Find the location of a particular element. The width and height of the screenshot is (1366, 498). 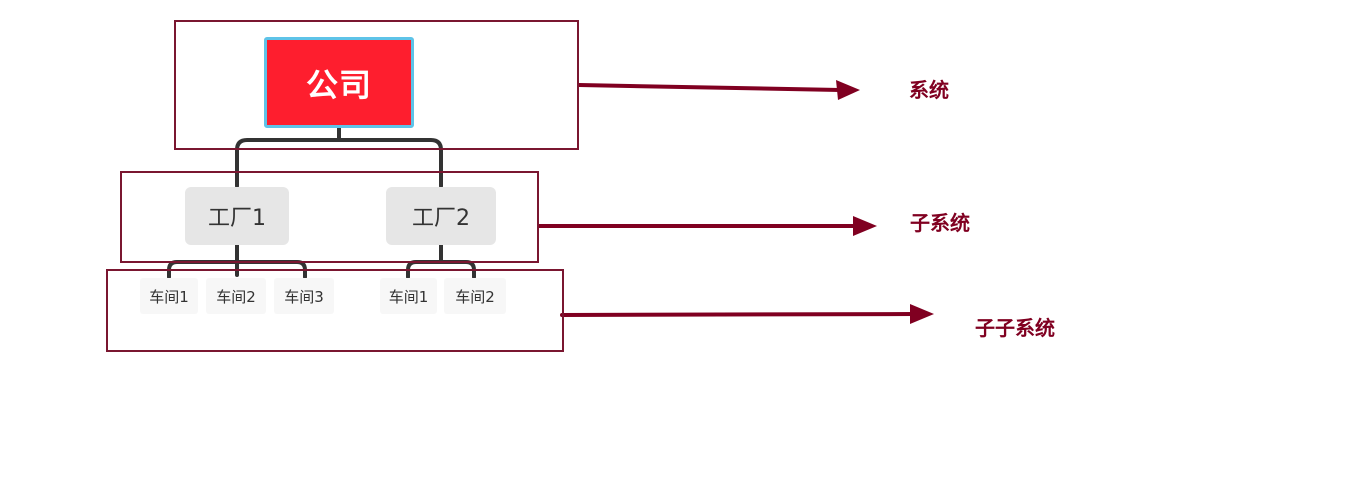

factory2-node: 工厂2 is located at coordinates (441, 216).